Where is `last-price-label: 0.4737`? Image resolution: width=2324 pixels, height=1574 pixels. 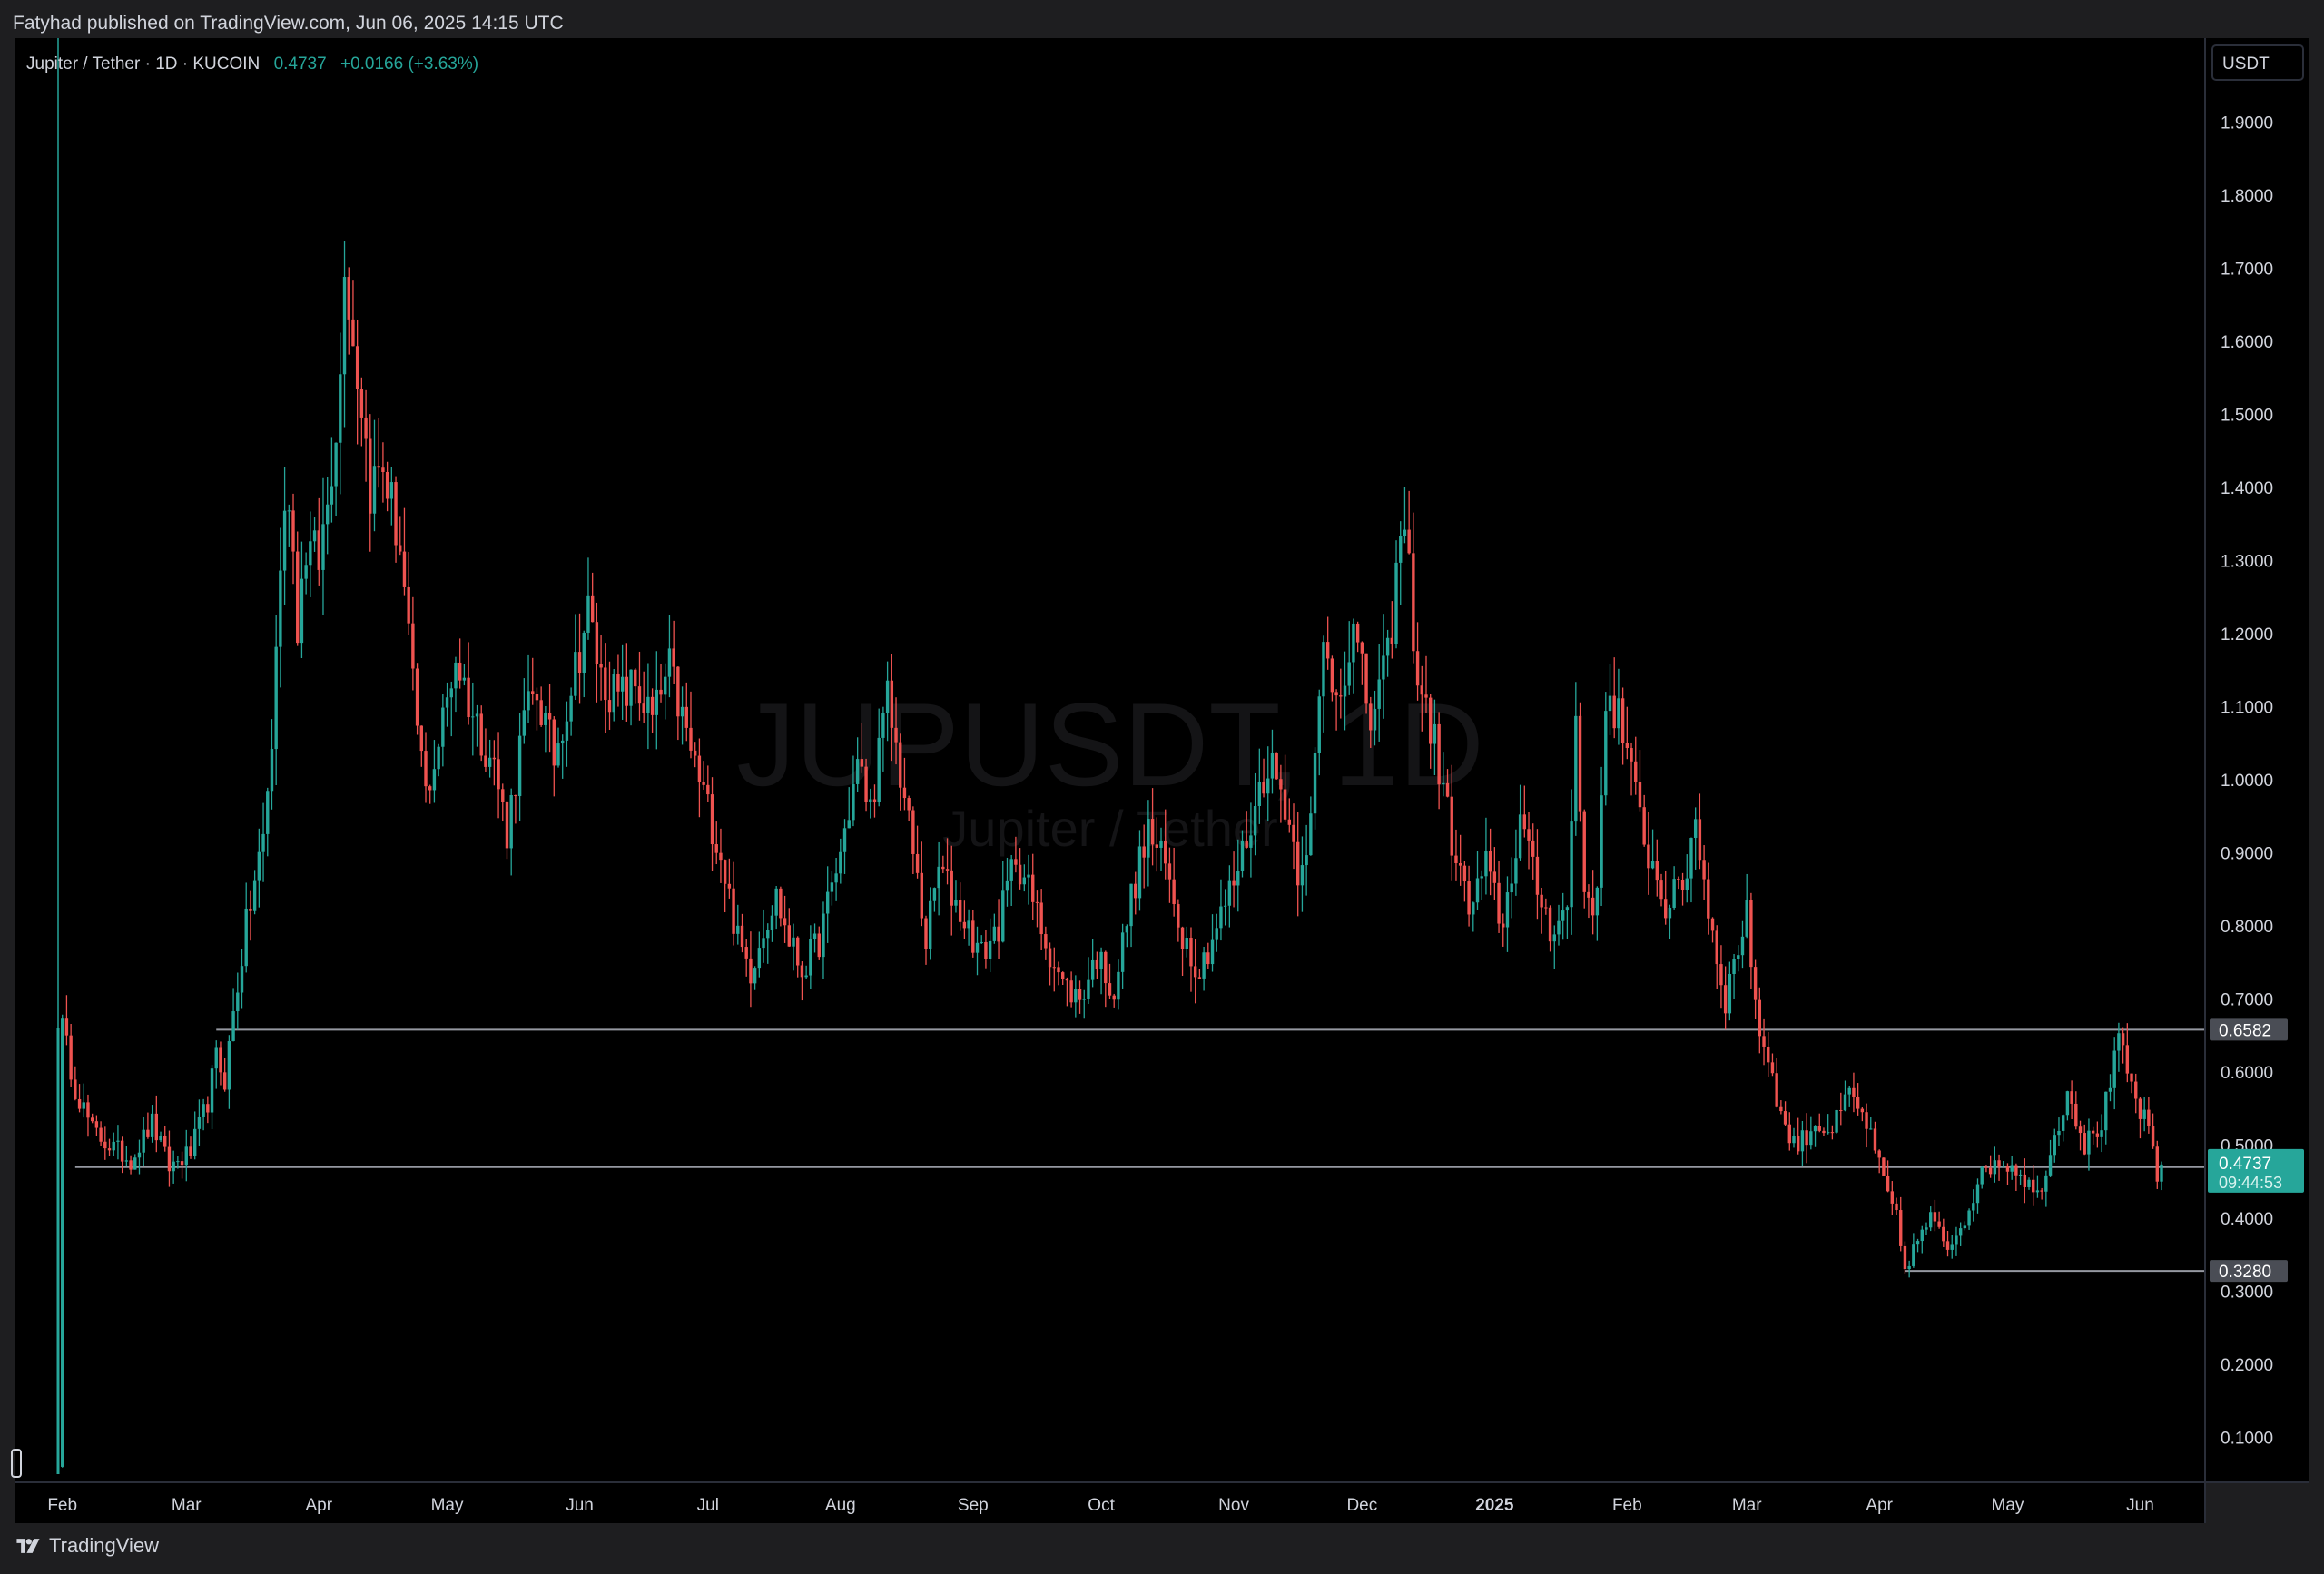 last-price-label: 0.4737 is located at coordinates (2245, 1164).